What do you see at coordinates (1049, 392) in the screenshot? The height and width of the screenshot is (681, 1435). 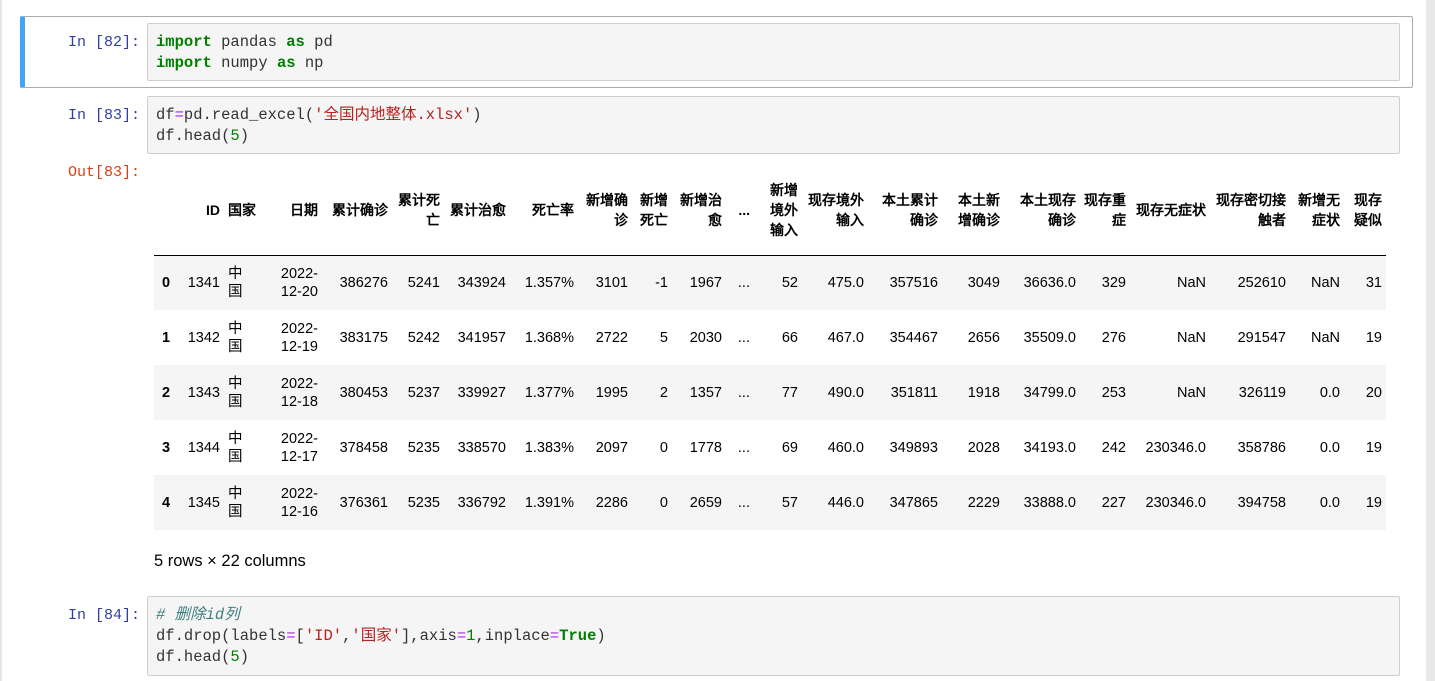 I see `table-cell: 34799.0` at bounding box center [1049, 392].